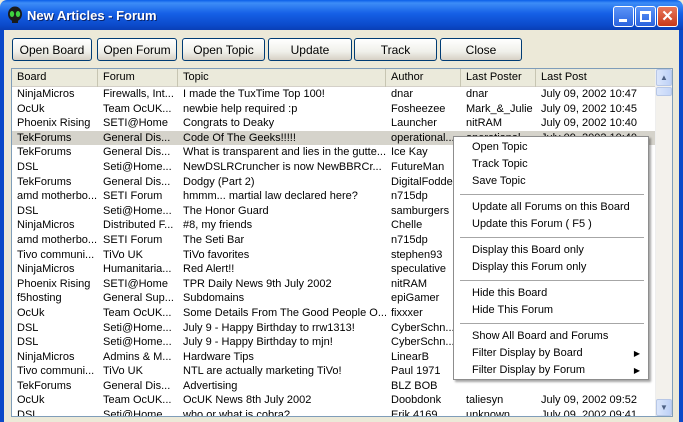 This screenshot has height=422, width=683. Describe the element at coordinates (55, 78) in the screenshot. I see `column-header-board: Board` at that location.